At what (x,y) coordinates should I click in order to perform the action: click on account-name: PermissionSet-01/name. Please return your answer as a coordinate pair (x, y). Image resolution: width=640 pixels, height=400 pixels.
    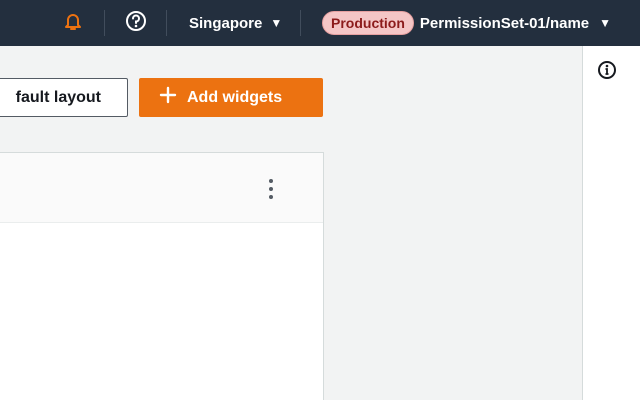
    Looking at the image, I should click on (504, 23).